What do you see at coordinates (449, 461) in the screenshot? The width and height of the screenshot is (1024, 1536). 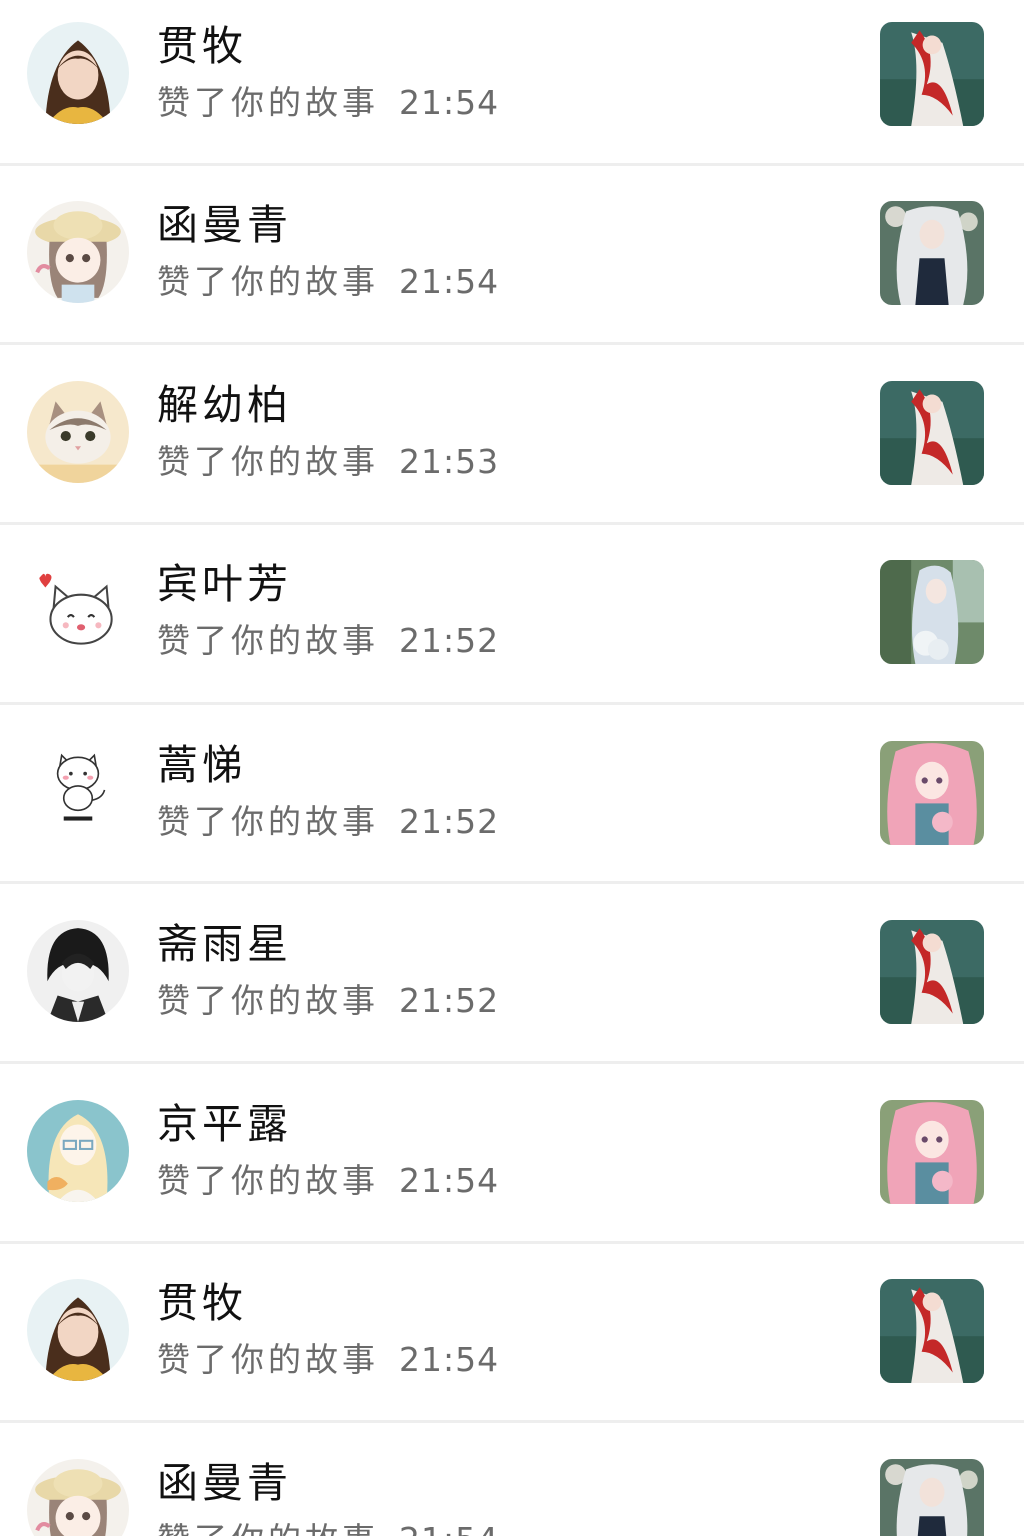 I see `timestamp: 21:53` at bounding box center [449, 461].